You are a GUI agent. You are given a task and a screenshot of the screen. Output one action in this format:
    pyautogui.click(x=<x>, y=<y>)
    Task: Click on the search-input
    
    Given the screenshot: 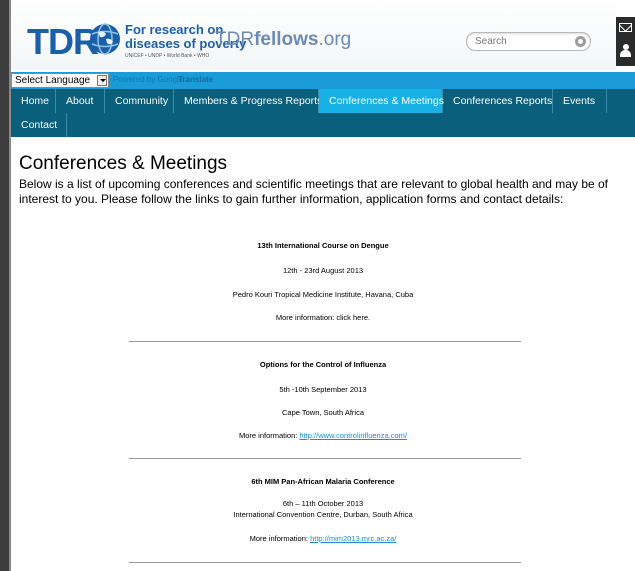 What is the action you would take?
    pyautogui.click(x=520, y=41)
    